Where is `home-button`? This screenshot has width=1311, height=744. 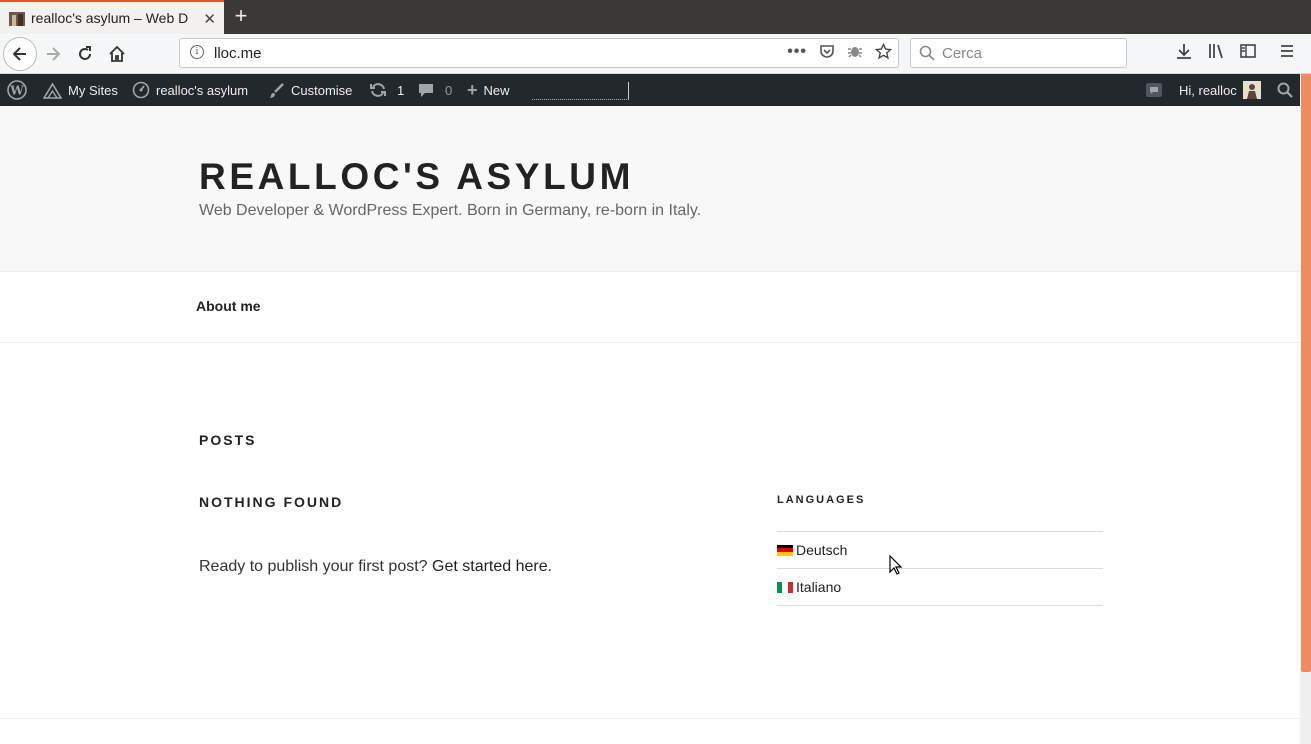 home-button is located at coordinates (117, 54).